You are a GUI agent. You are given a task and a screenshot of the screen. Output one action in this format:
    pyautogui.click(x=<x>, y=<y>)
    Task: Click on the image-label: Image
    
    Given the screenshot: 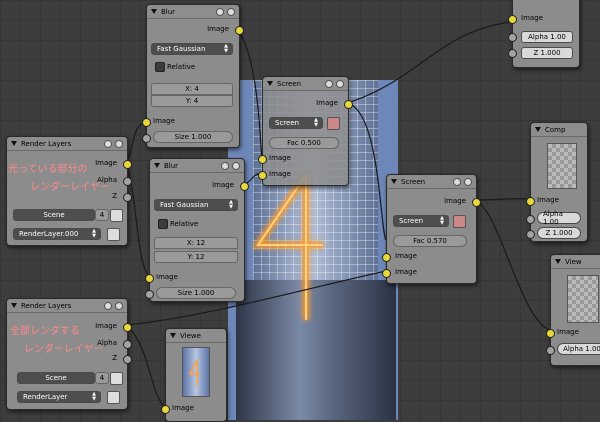 What is the action you would take?
    pyautogui.click(x=568, y=332)
    